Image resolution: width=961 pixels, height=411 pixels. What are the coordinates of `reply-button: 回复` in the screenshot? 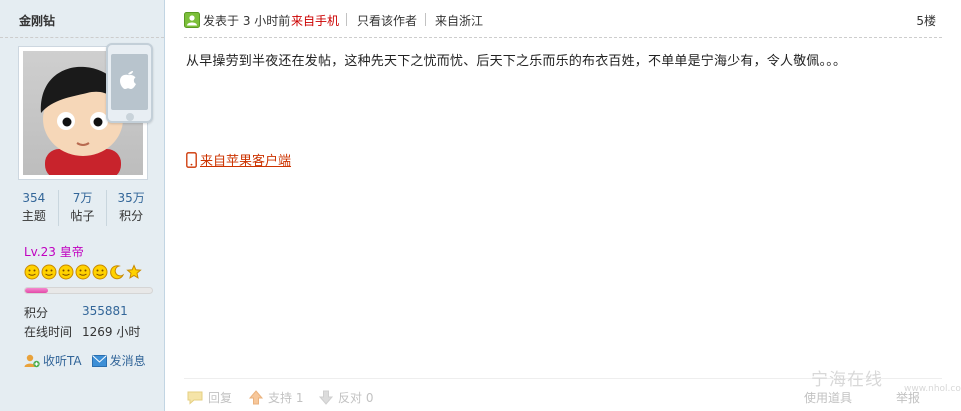 It's located at (209, 397).